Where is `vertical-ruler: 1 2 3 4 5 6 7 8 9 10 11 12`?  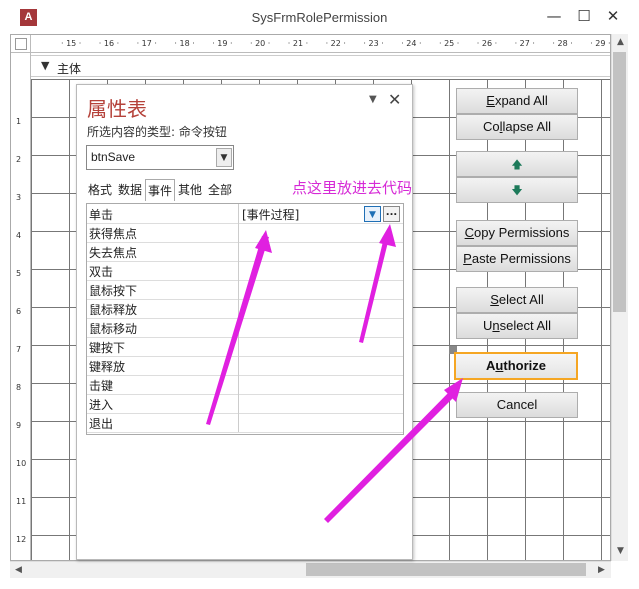 vertical-ruler: 1 2 3 4 5 6 7 8 9 10 11 12 is located at coordinates (21, 306).